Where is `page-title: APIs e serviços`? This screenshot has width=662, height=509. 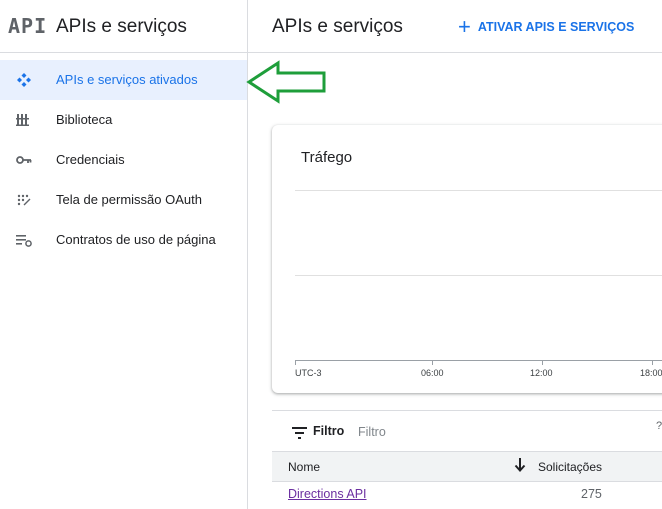 page-title: APIs e serviços is located at coordinates (337, 26).